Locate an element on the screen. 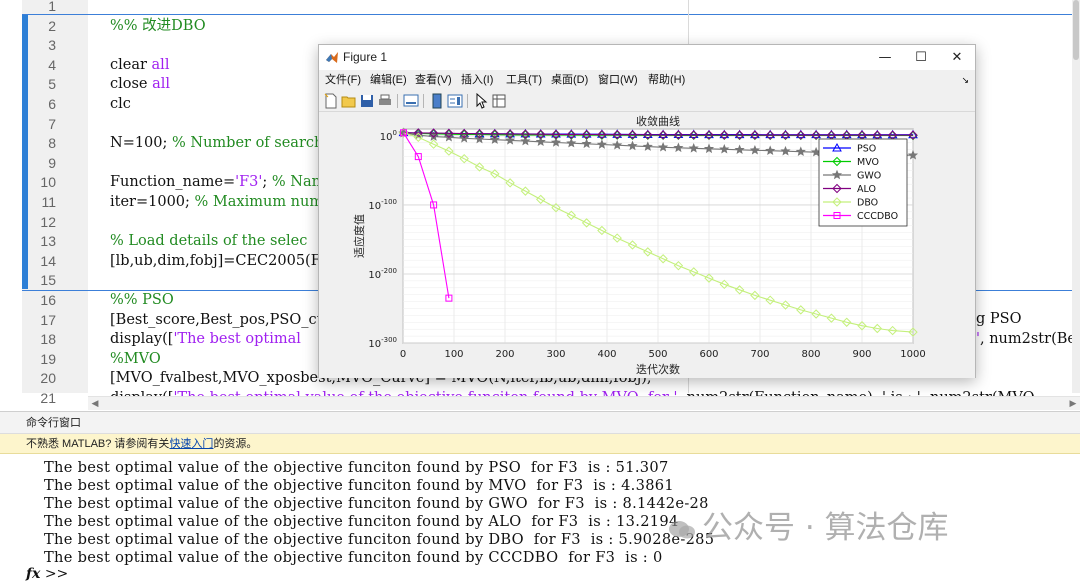 The image size is (1080, 581). x-tick-label: 1000 is located at coordinates (912, 354).